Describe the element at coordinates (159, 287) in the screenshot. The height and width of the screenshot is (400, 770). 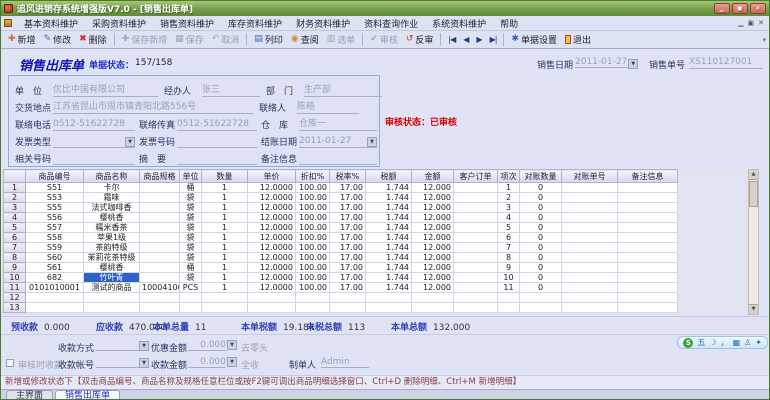
I see `grid-cell: 100041000401` at that location.